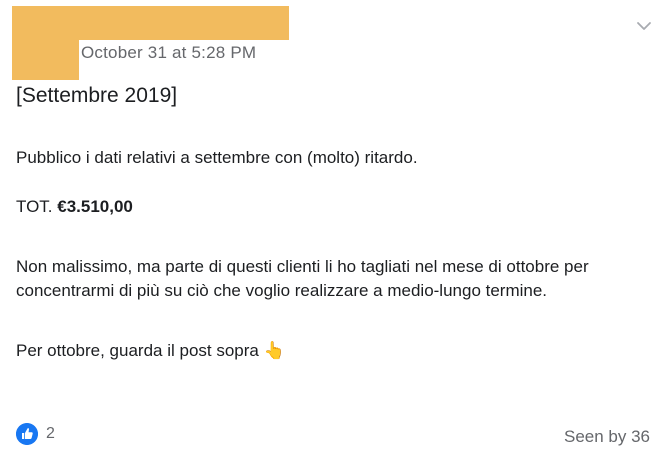  What do you see at coordinates (607, 437) in the screenshot?
I see `seen-by-count: Seen by 36` at bounding box center [607, 437].